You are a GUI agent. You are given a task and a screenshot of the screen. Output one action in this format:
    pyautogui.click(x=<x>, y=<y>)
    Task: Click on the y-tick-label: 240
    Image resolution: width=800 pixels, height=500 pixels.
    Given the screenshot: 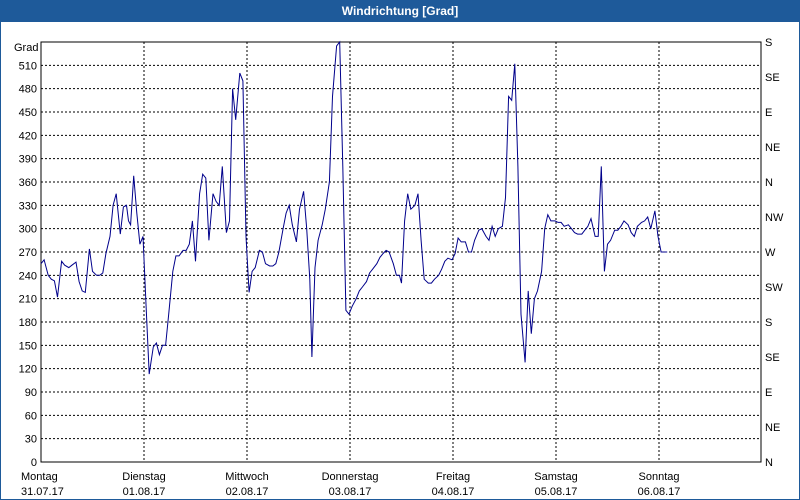 What is the action you would take?
    pyautogui.click(x=28, y=276)
    